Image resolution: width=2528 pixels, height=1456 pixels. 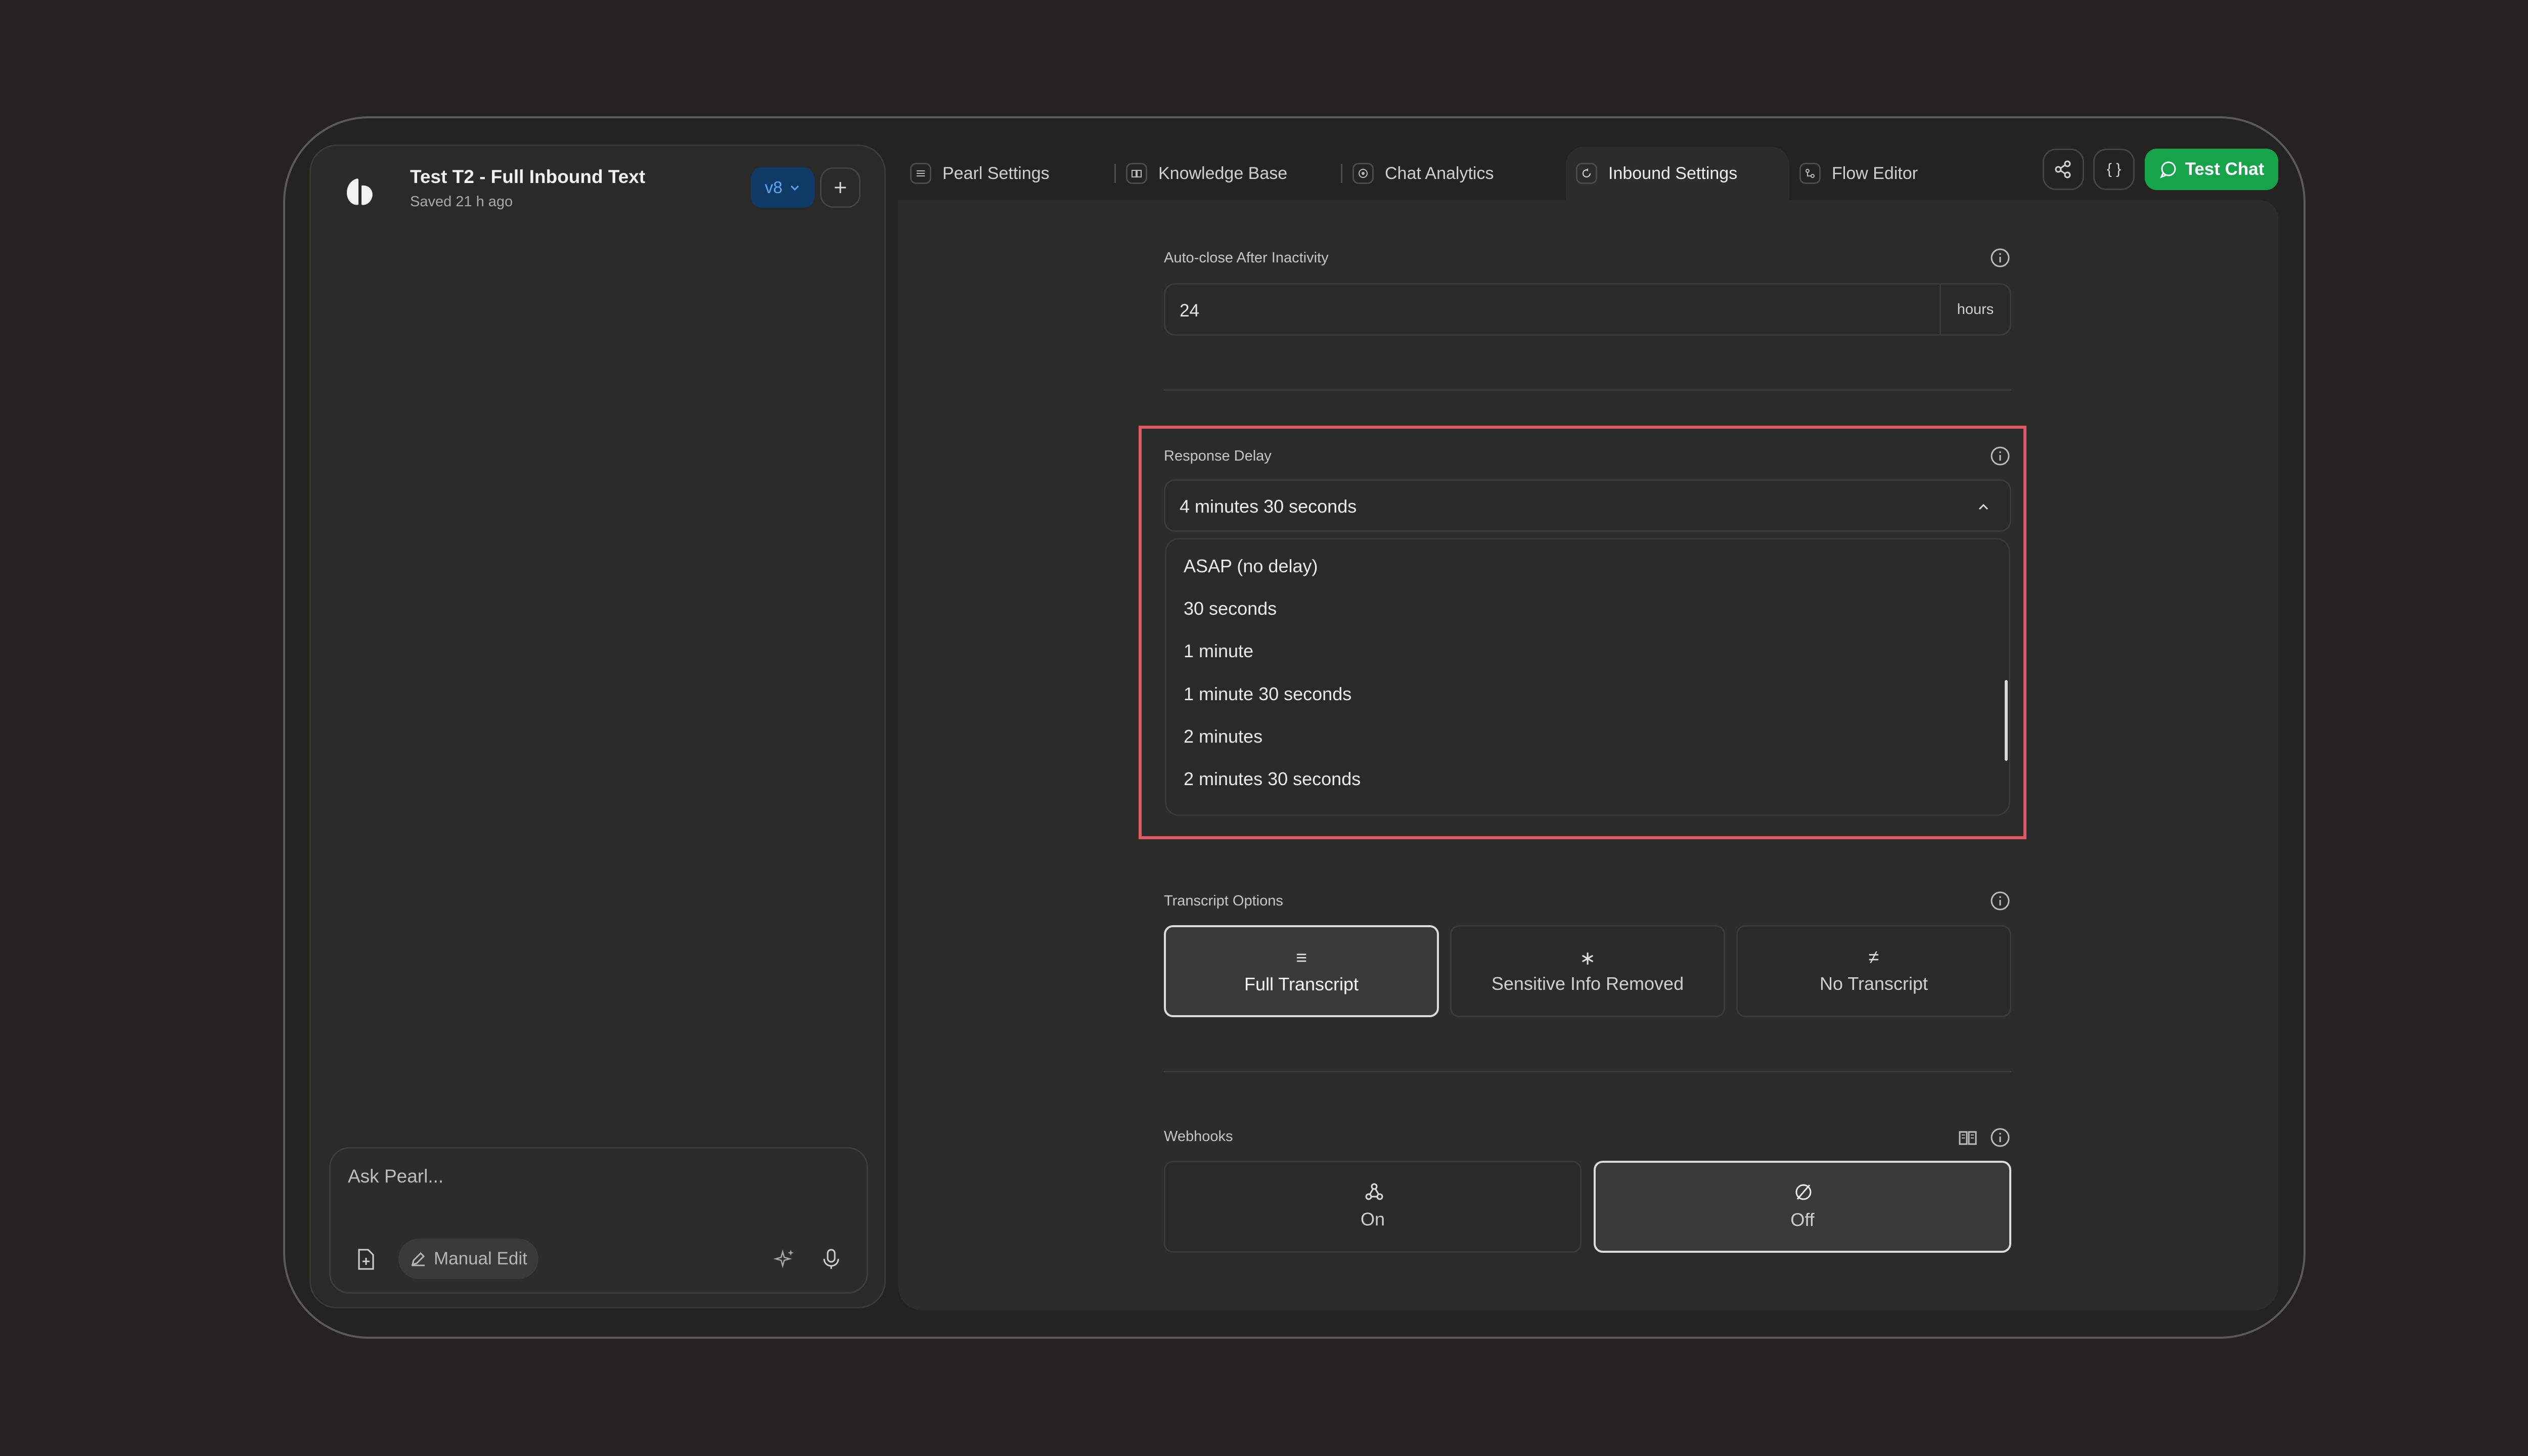 What do you see at coordinates (1810, 173) in the screenshot?
I see `flow-icon` at bounding box center [1810, 173].